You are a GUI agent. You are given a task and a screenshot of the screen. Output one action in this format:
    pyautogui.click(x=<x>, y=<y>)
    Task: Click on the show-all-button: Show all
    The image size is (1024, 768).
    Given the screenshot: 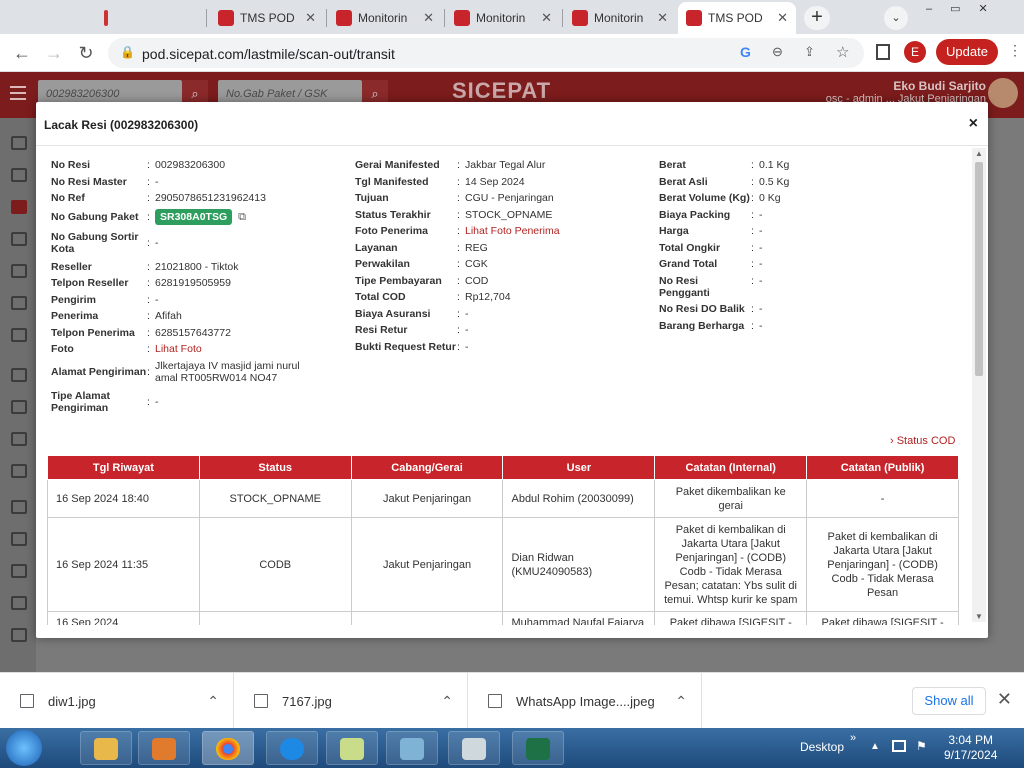 What is the action you would take?
    pyautogui.click(x=949, y=701)
    